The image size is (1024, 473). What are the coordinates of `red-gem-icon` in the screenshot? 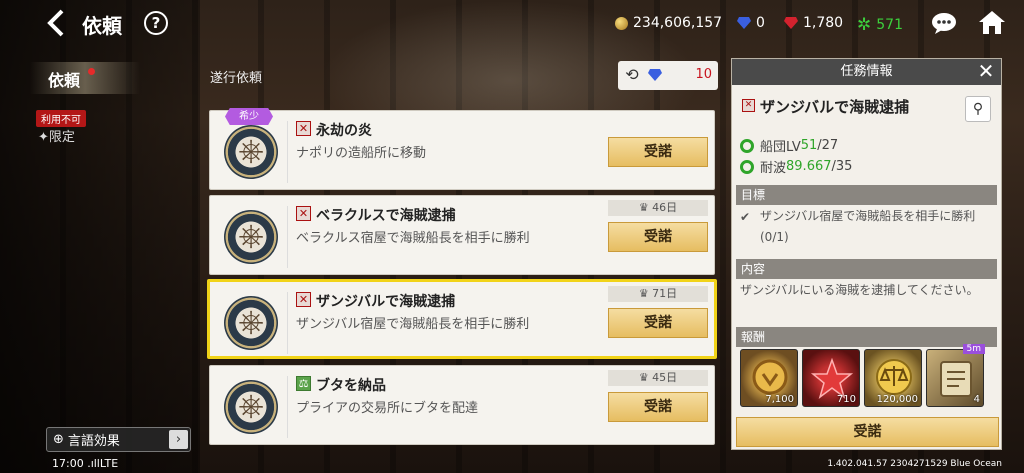 It's located at (791, 23).